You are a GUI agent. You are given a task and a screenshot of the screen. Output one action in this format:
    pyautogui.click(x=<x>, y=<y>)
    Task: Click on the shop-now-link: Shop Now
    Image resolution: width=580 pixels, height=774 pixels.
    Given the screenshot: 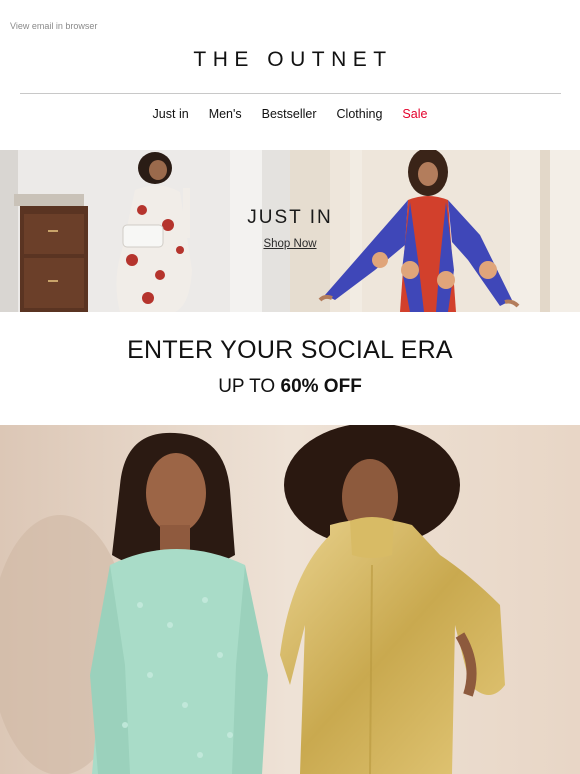 What is the action you would take?
    pyautogui.click(x=290, y=244)
    